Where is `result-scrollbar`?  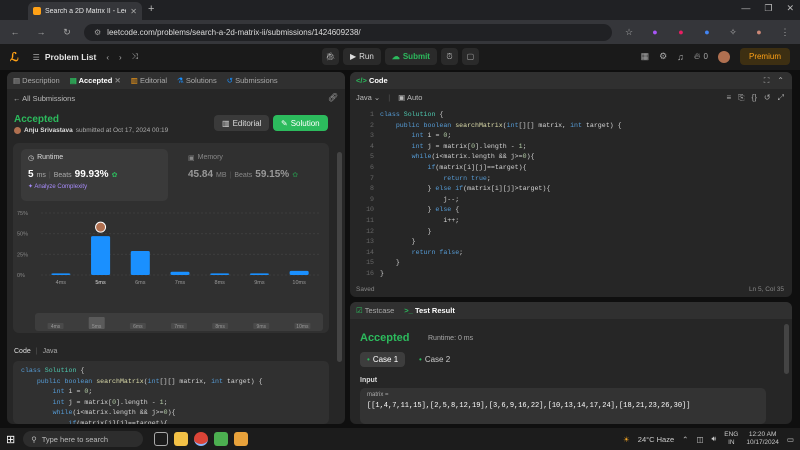 result-scrollbar is located at coordinates (786, 349).